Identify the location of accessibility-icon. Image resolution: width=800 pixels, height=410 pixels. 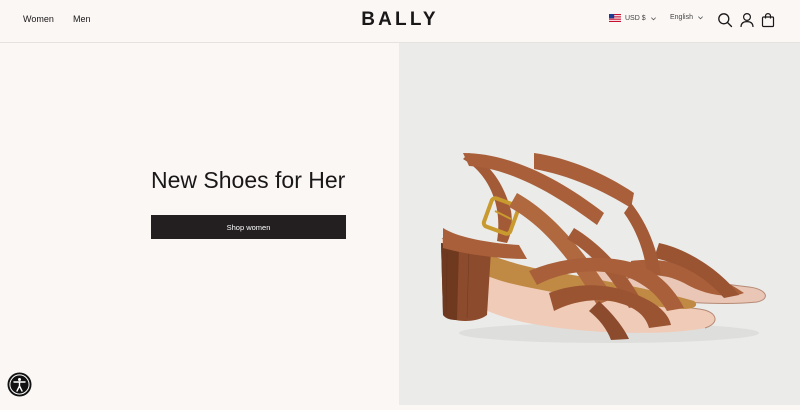
(19, 384).